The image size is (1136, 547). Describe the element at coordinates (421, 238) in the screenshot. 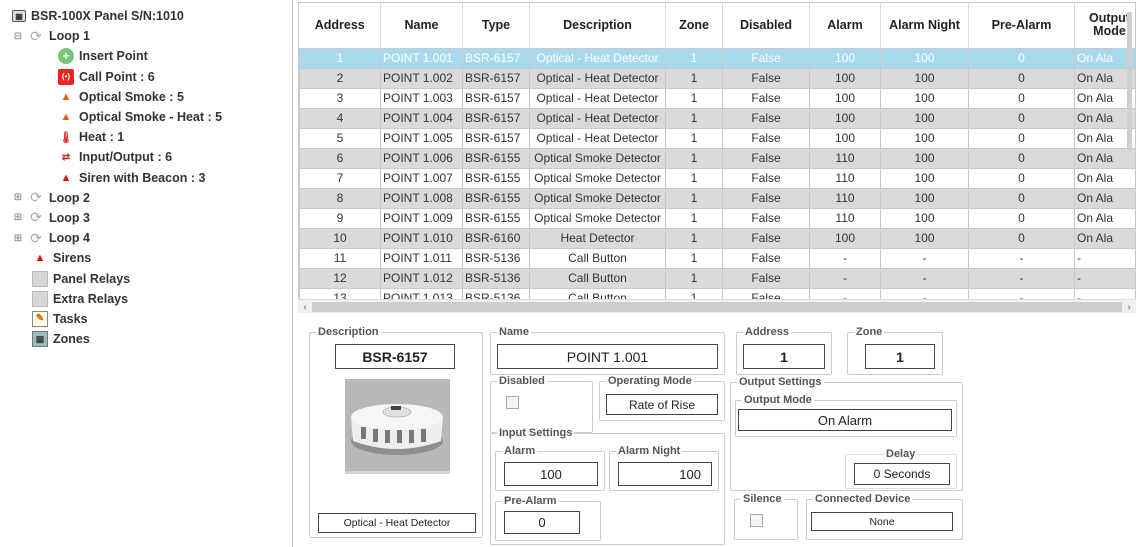

I see `cell-name: POINT 1.010` at that location.